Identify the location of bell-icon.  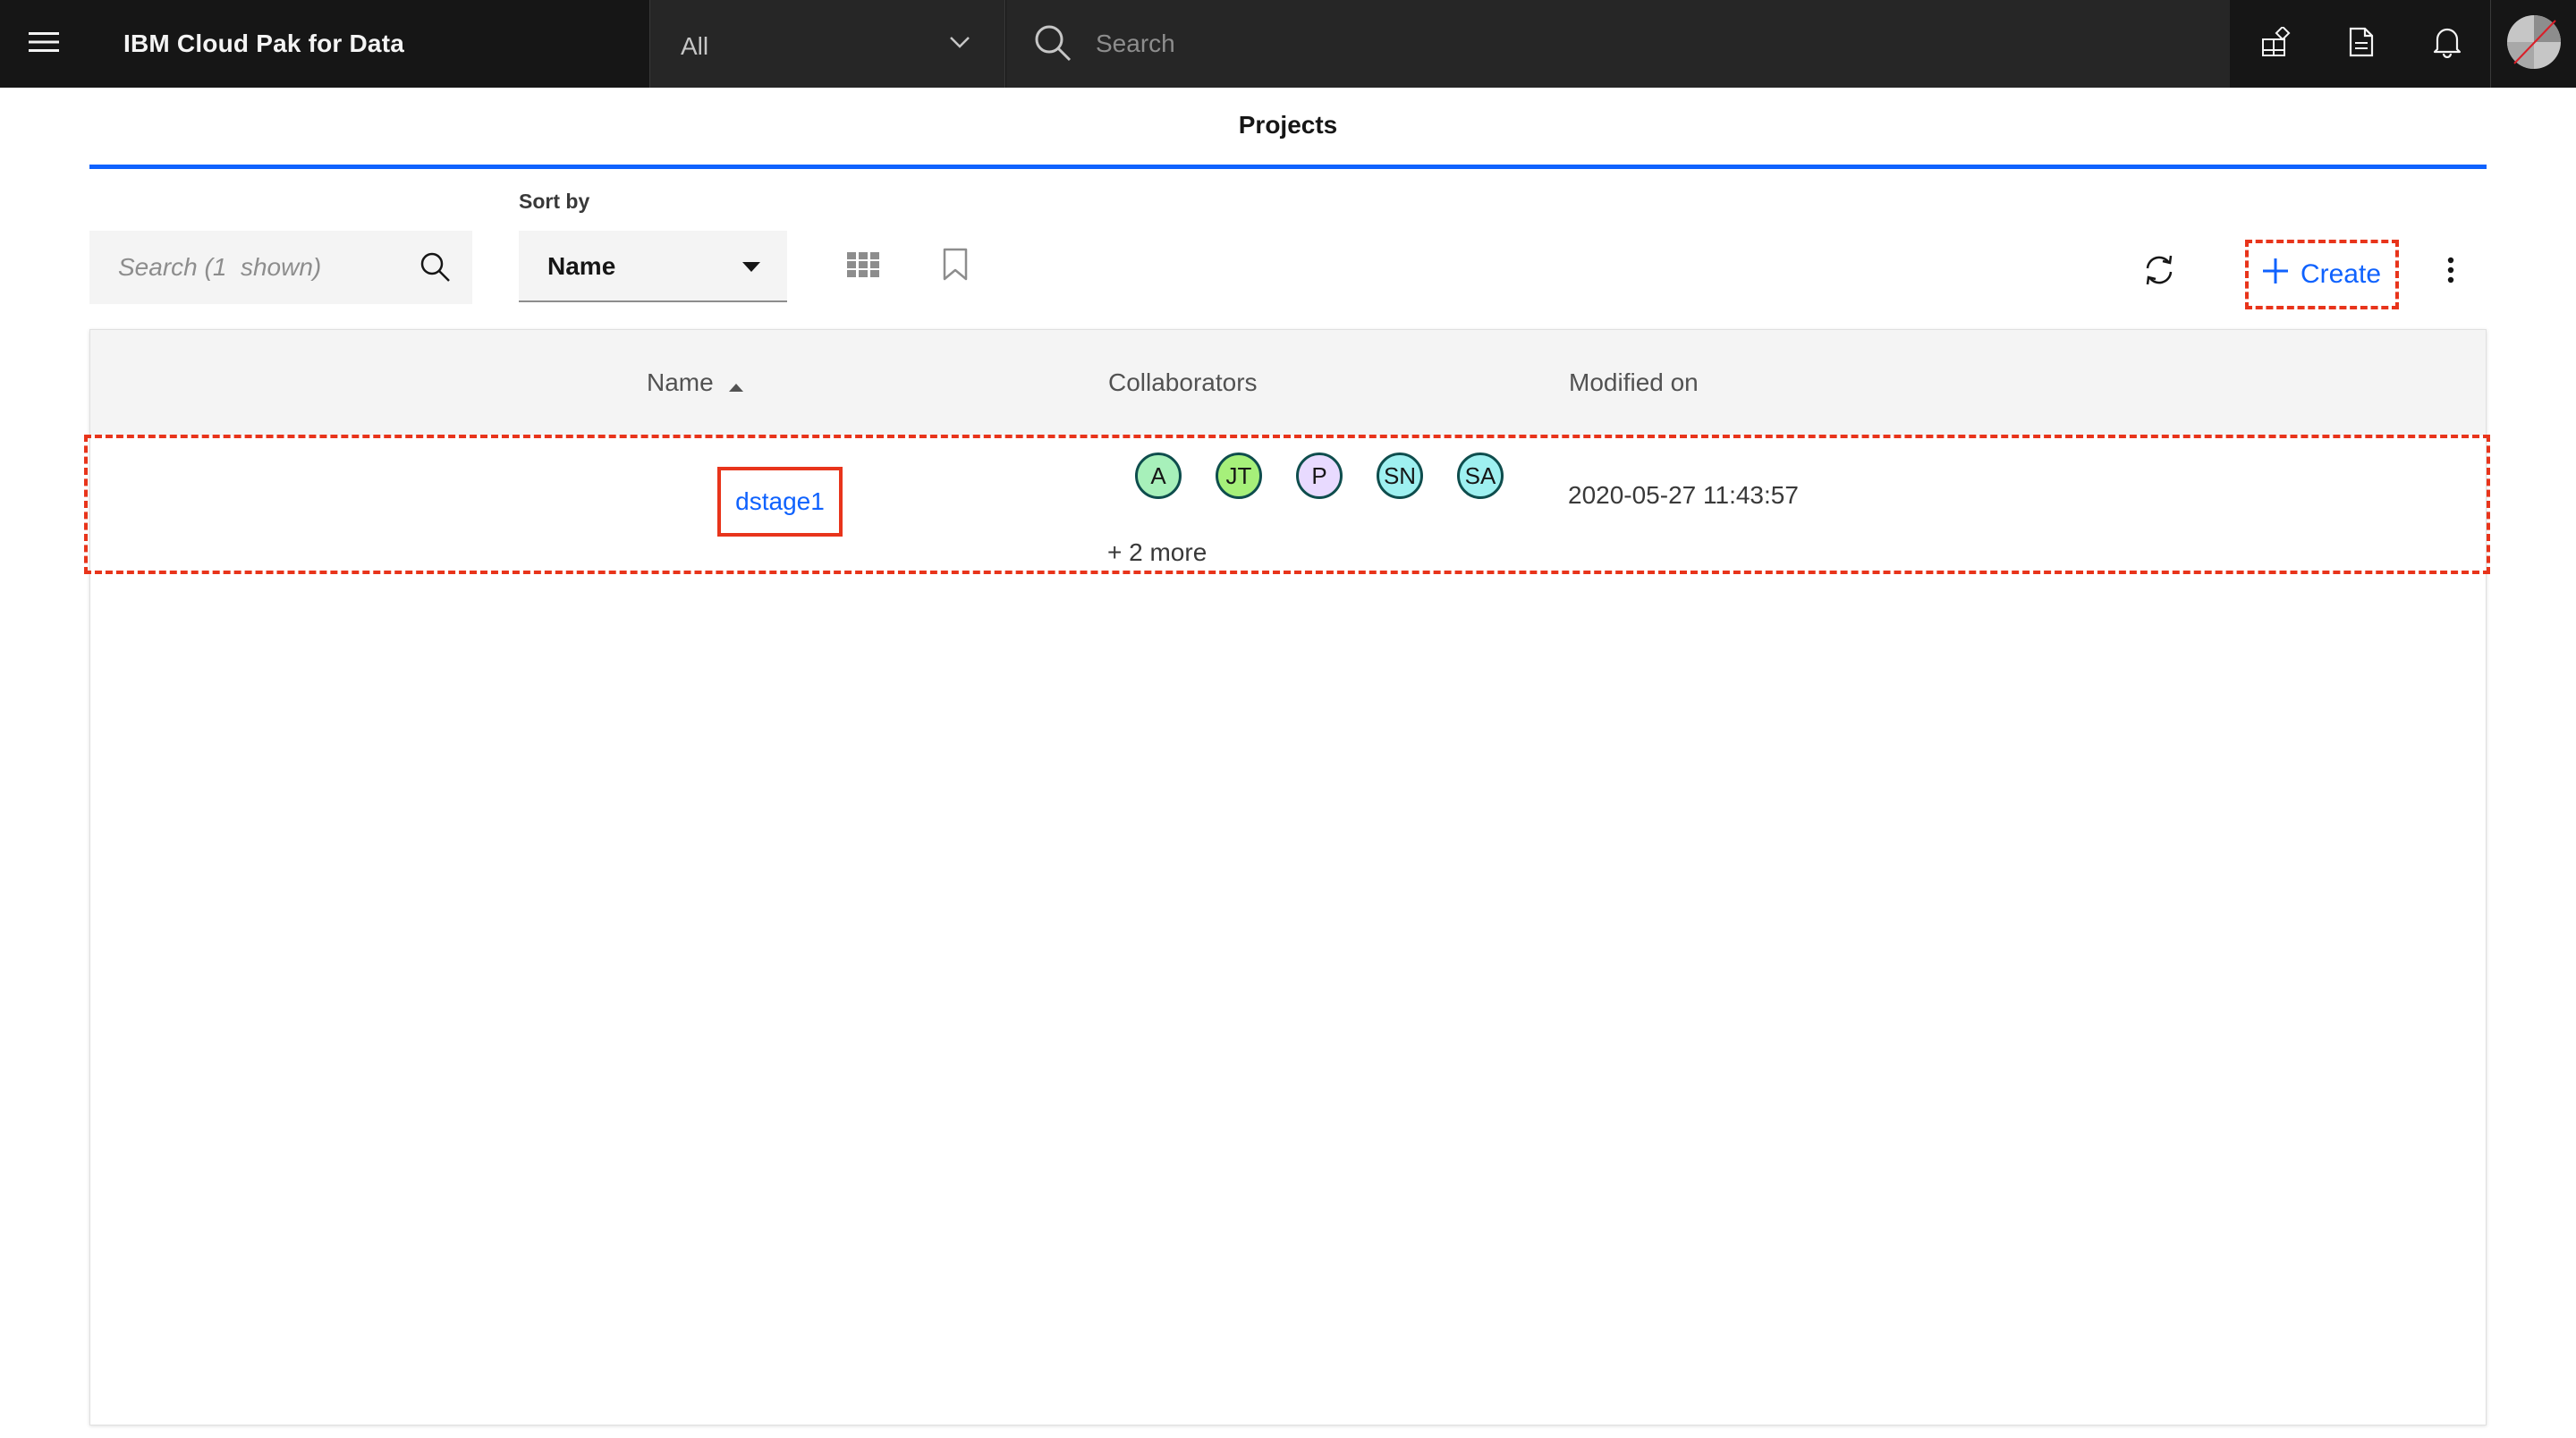
(2447, 44).